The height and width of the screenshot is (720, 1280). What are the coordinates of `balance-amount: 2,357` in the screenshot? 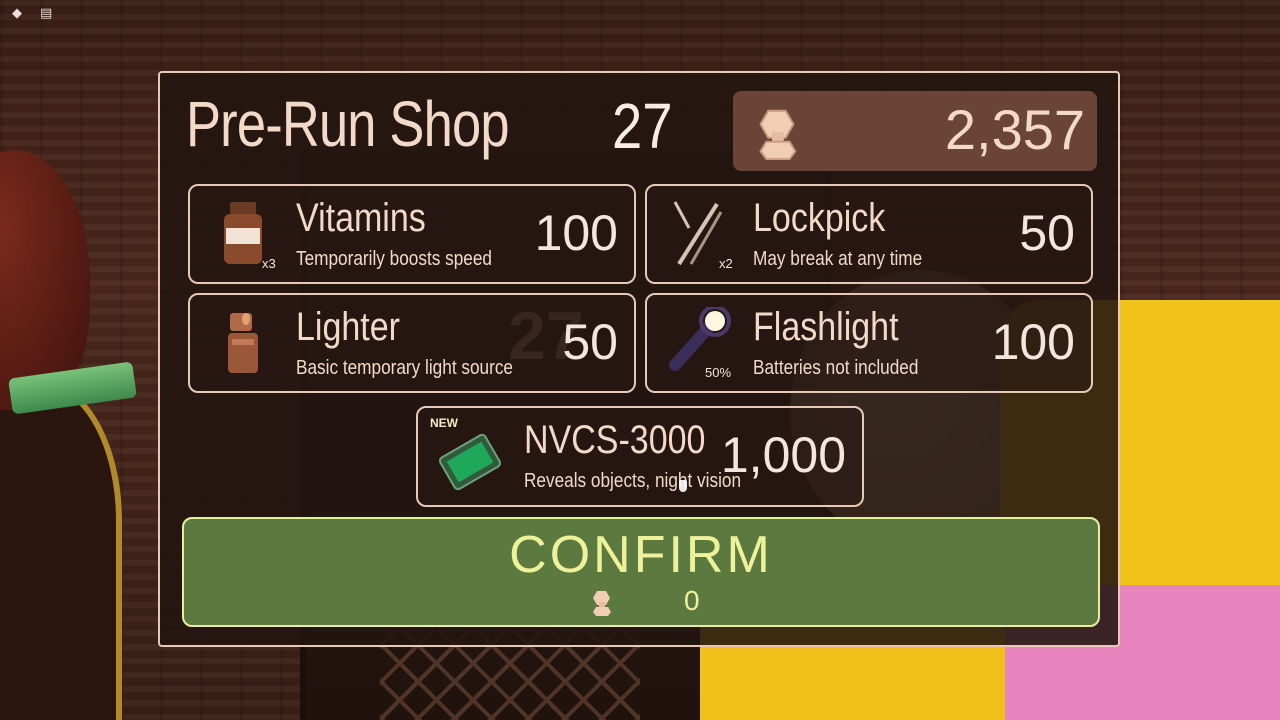 It's located at (1014, 129).